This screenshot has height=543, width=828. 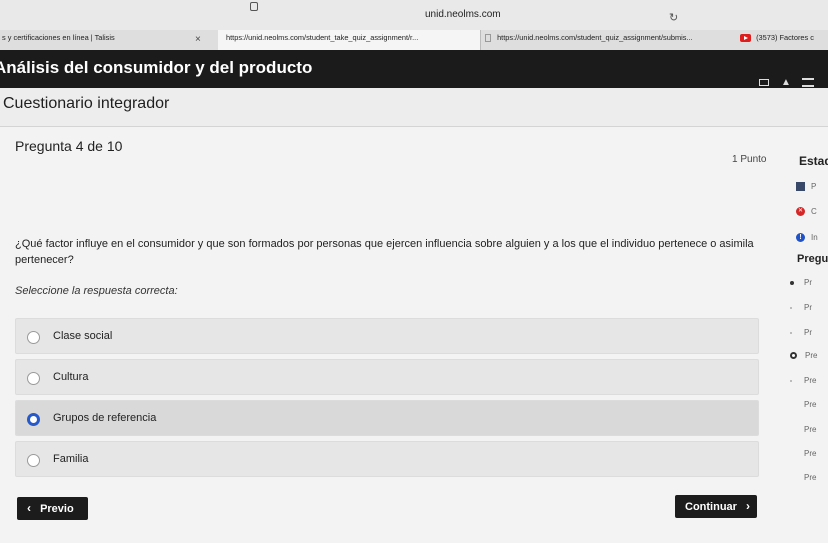 What do you see at coordinates (254, 6) in the screenshot?
I see `page-info-icon` at bounding box center [254, 6].